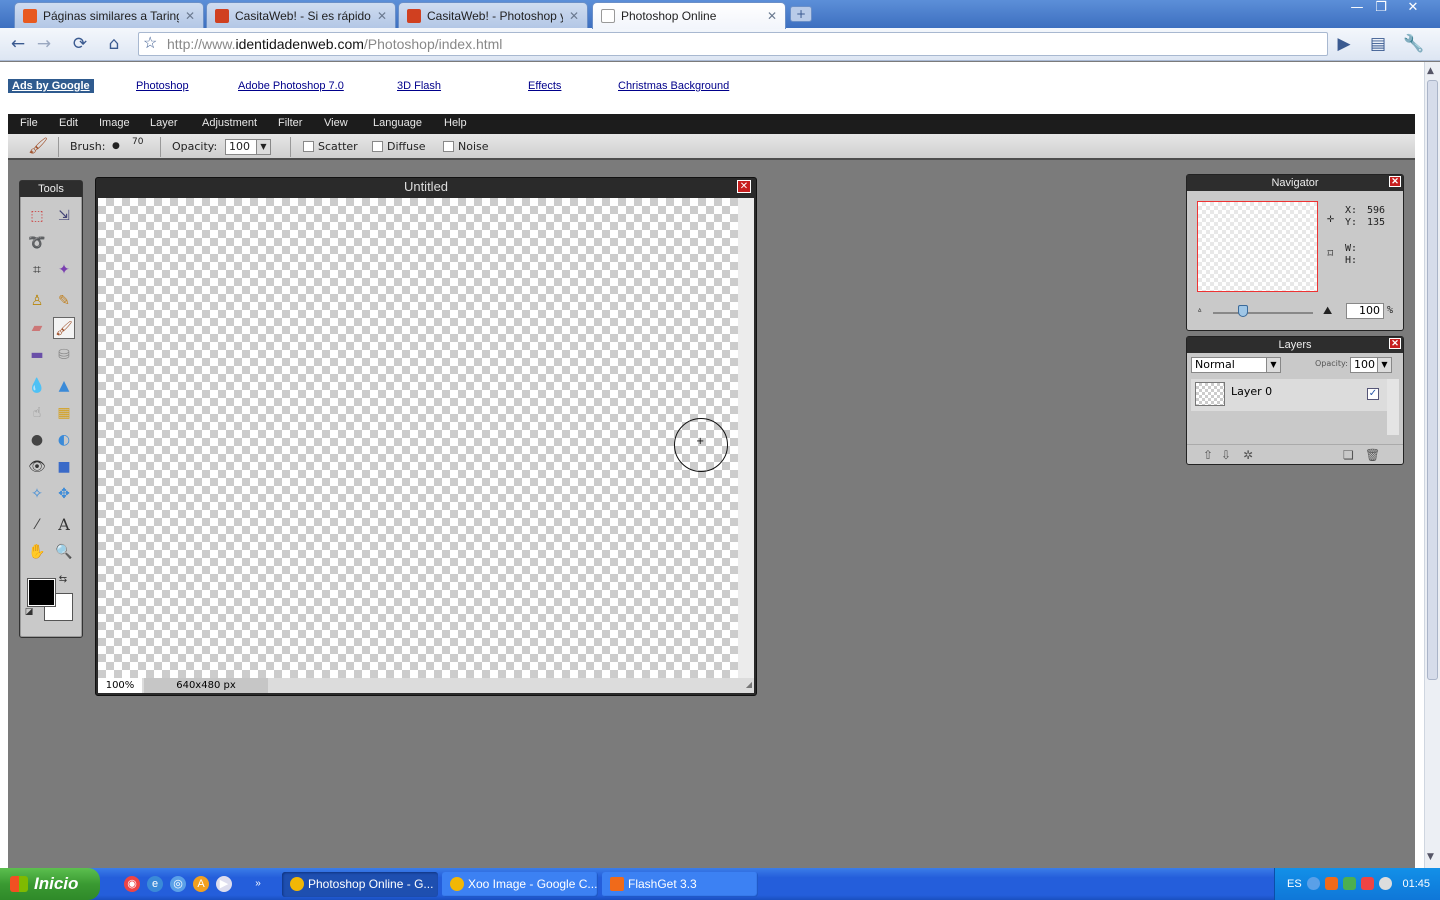 This screenshot has width=1440, height=900. I want to click on layer-effects-icon: ✲, so click(1248, 455).